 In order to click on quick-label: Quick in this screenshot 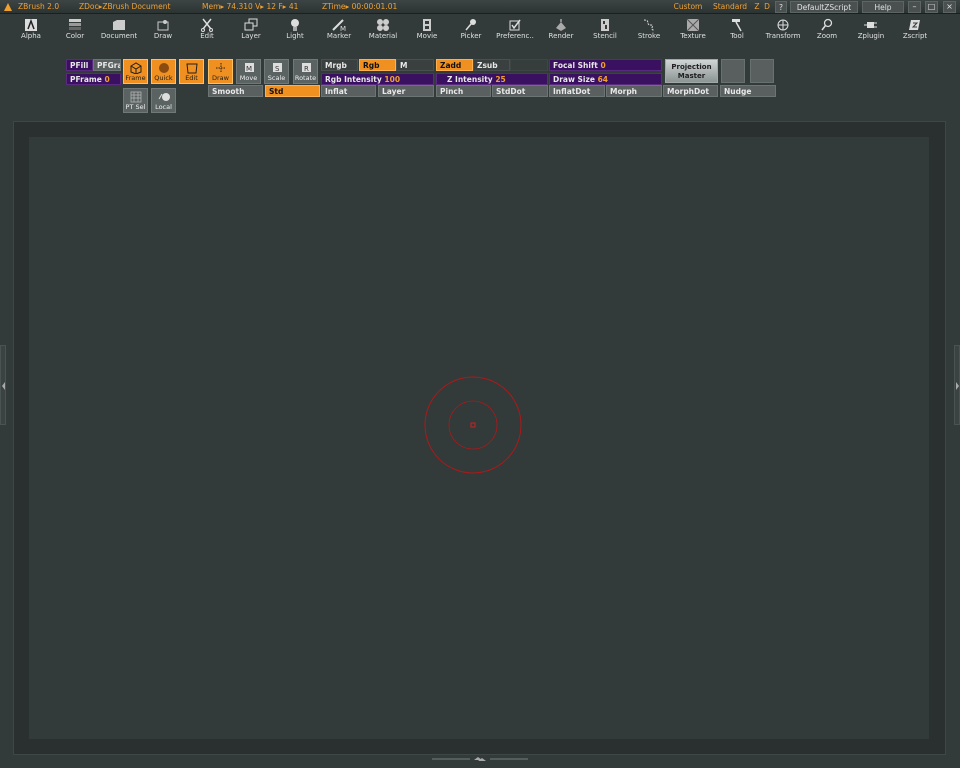, I will do `click(163, 78)`.